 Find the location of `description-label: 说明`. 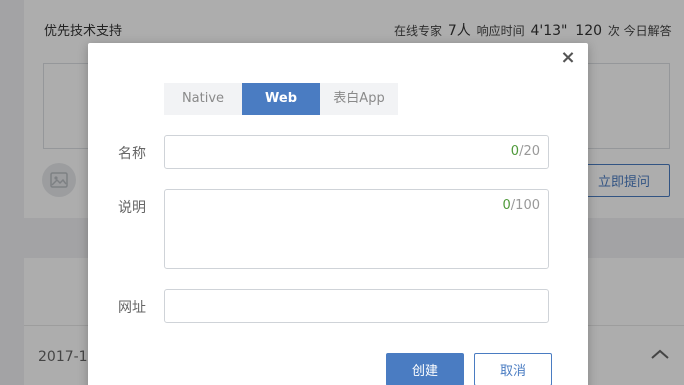

description-label: 说明 is located at coordinates (132, 208).